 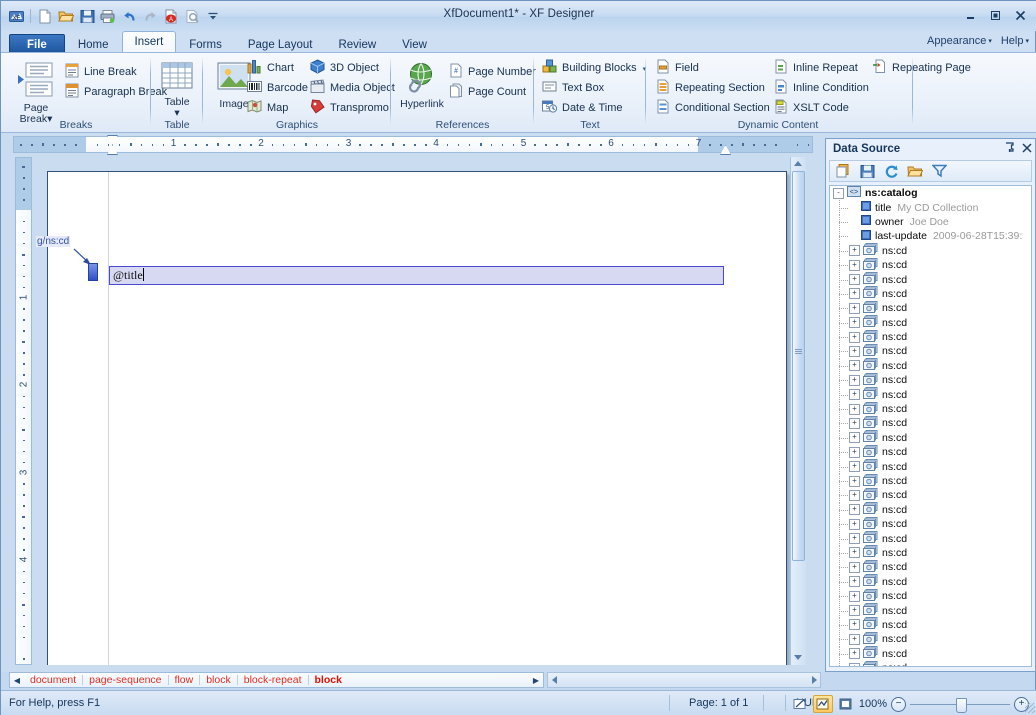 I want to click on breadcrumb-prev-button: ◀, so click(x=17, y=680).